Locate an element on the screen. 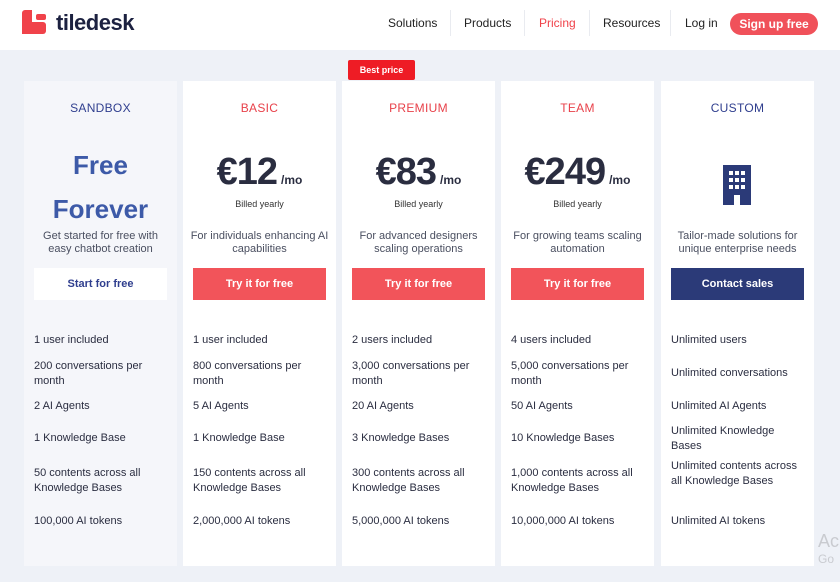 The height and width of the screenshot is (582, 840). best-price-badge: Best price is located at coordinates (381, 70).